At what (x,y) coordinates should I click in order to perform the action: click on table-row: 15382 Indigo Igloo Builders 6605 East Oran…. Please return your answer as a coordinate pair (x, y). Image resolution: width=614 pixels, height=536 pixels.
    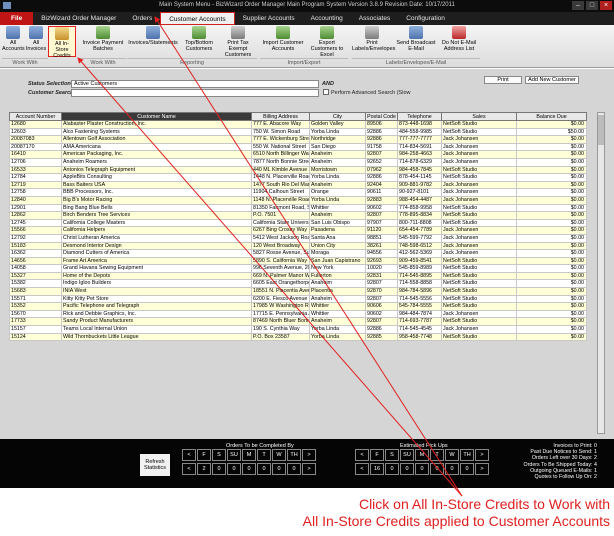
    Looking at the image, I should click on (298, 284).